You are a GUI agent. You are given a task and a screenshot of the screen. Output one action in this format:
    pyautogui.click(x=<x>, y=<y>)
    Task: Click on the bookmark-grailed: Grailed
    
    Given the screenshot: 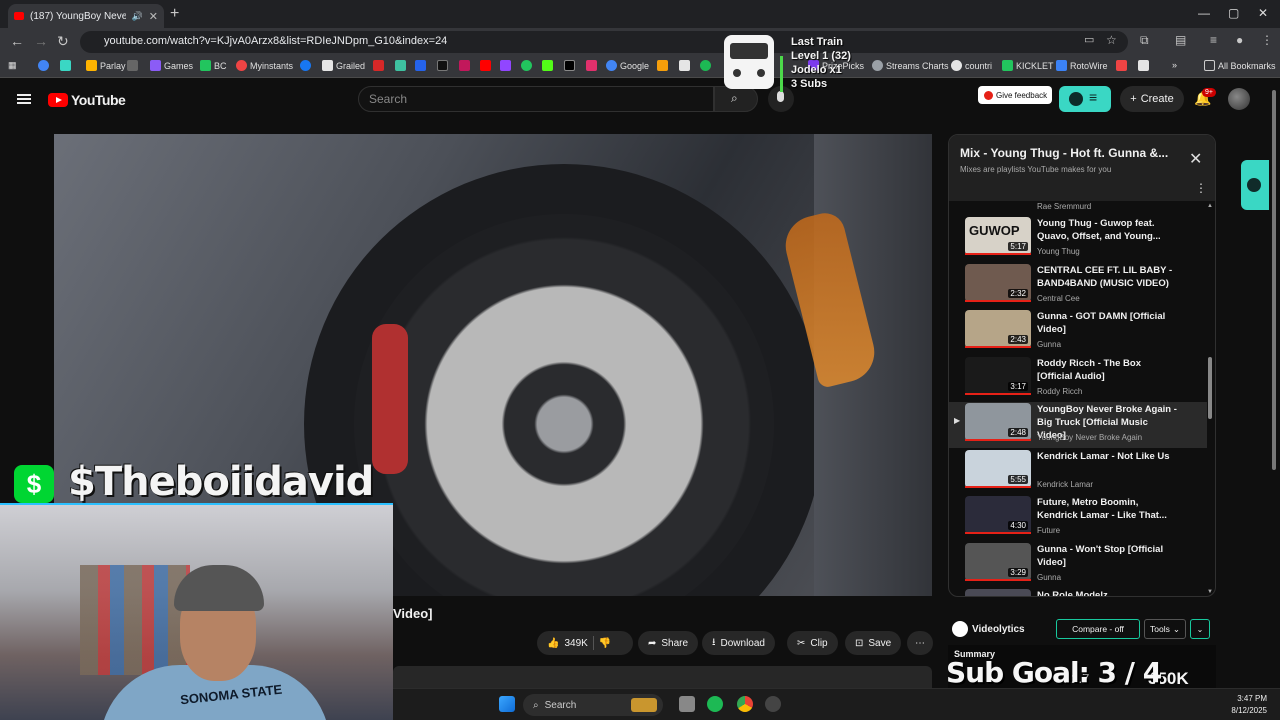 What is the action you would take?
    pyautogui.click(x=343, y=65)
    